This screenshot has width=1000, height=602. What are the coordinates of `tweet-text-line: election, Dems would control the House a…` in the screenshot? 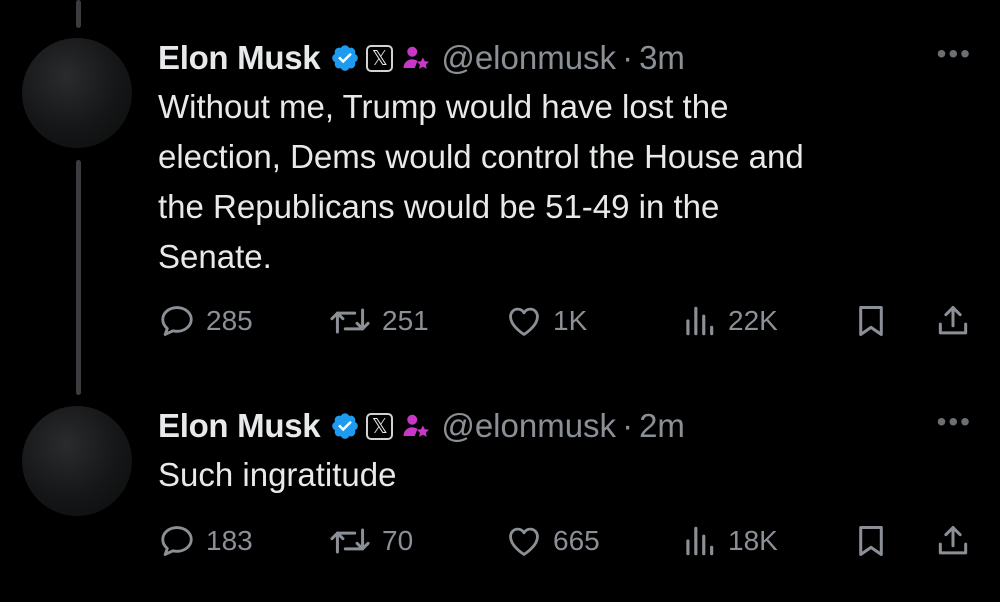 It's located at (481, 156).